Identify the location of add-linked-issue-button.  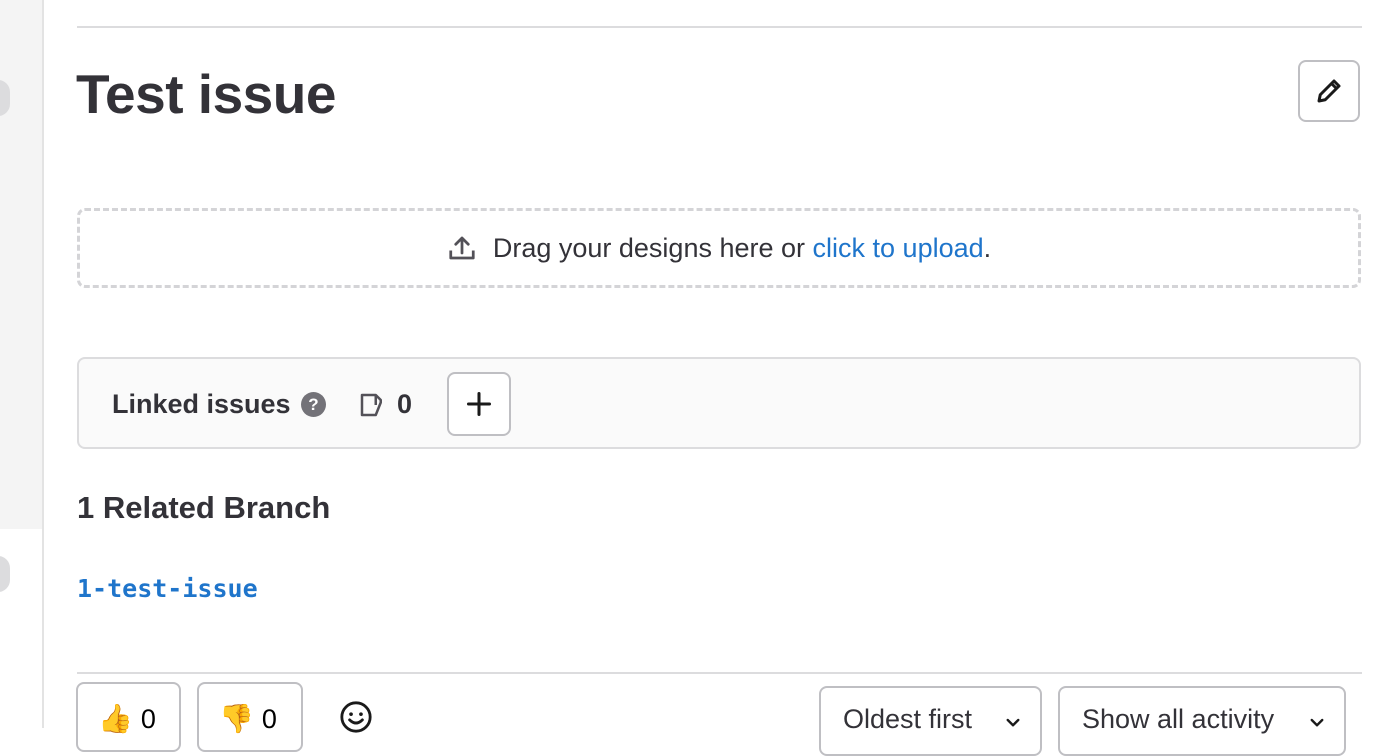
(479, 404).